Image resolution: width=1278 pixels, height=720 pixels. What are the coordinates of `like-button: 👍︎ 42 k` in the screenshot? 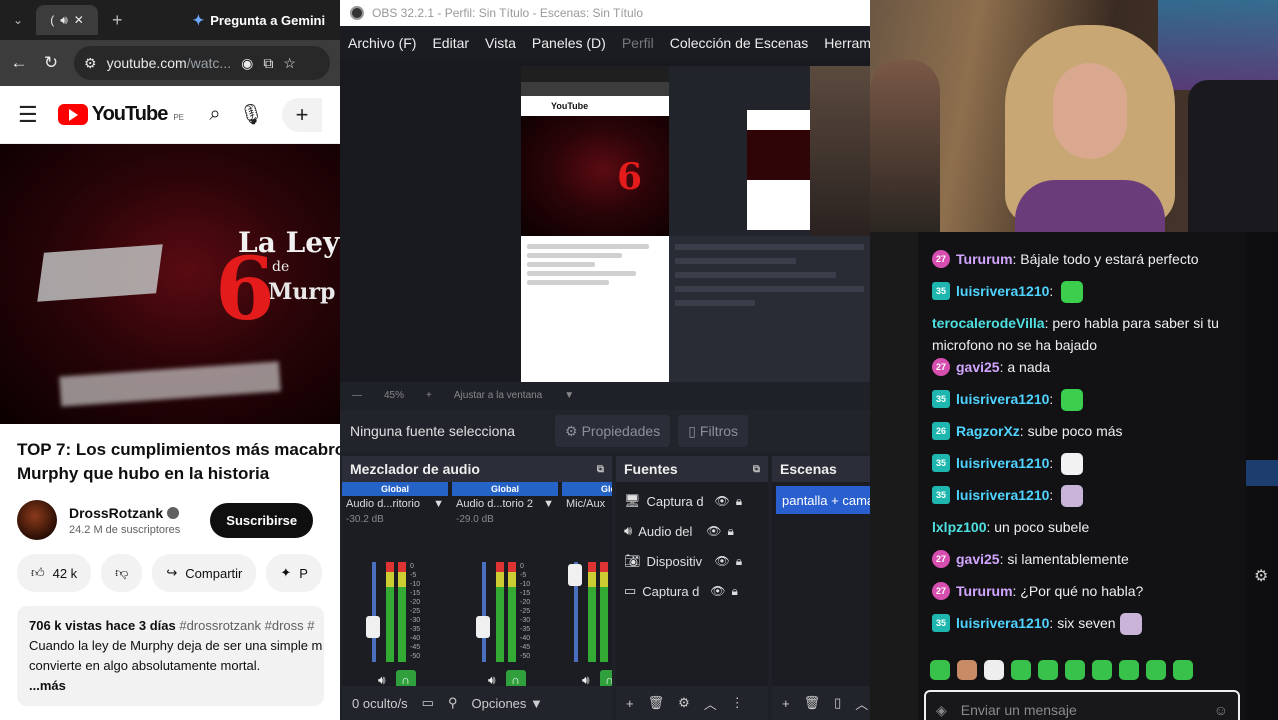 It's located at (54, 573).